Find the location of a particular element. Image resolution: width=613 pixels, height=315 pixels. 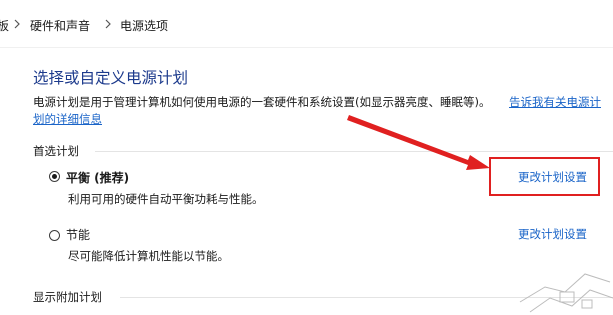

plan-name-balanced: 平衡 (推荐) is located at coordinates (97, 177).